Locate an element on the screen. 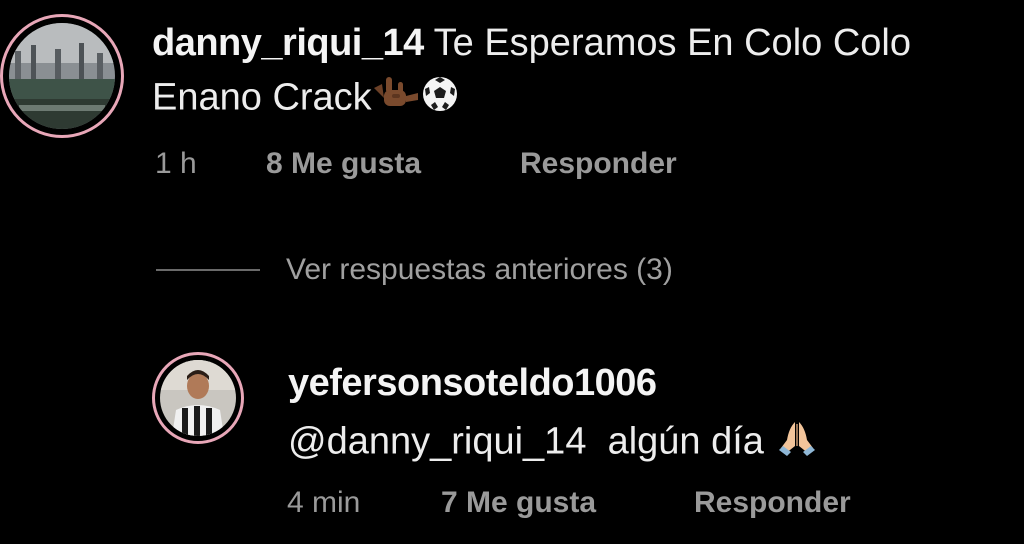 This screenshot has height=544, width=1024. avatar-photo-stadium is located at coordinates (62, 76).